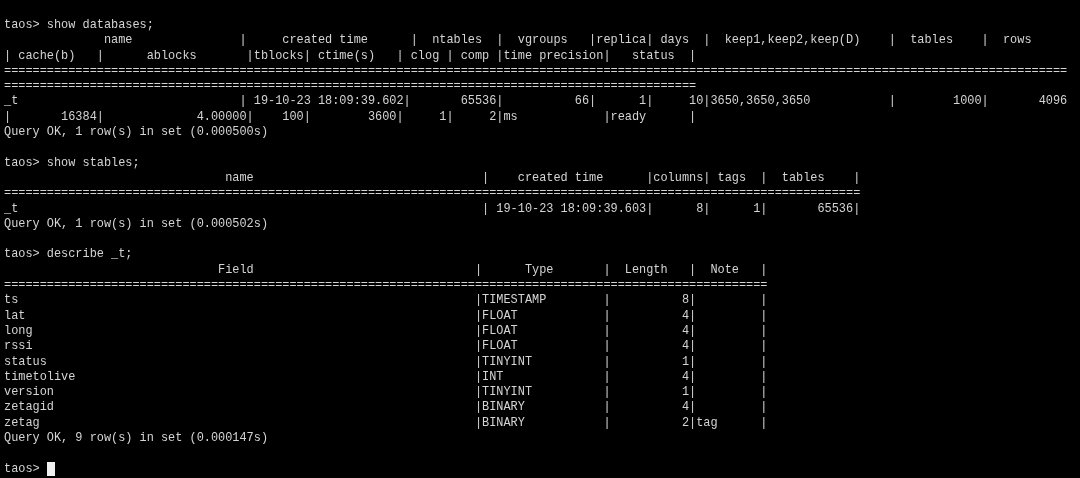 The height and width of the screenshot is (478, 1080). What do you see at coordinates (386, 286) in the screenshot?
I see `output-line: ===========================================================================================================` at bounding box center [386, 286].